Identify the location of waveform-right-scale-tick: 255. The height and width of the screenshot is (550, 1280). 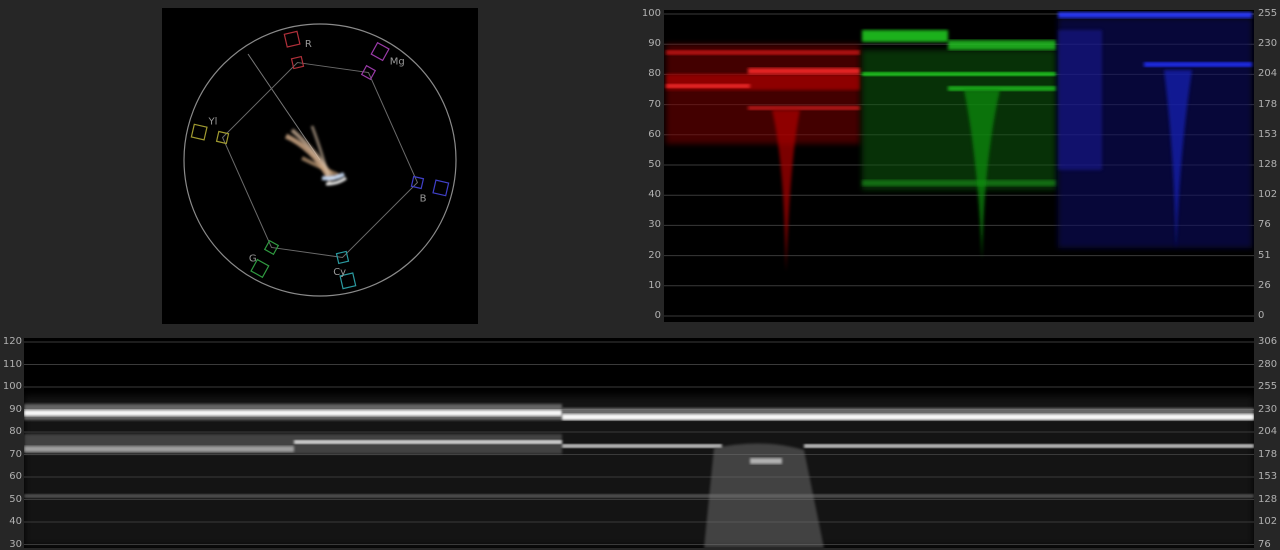
(1268, 386).